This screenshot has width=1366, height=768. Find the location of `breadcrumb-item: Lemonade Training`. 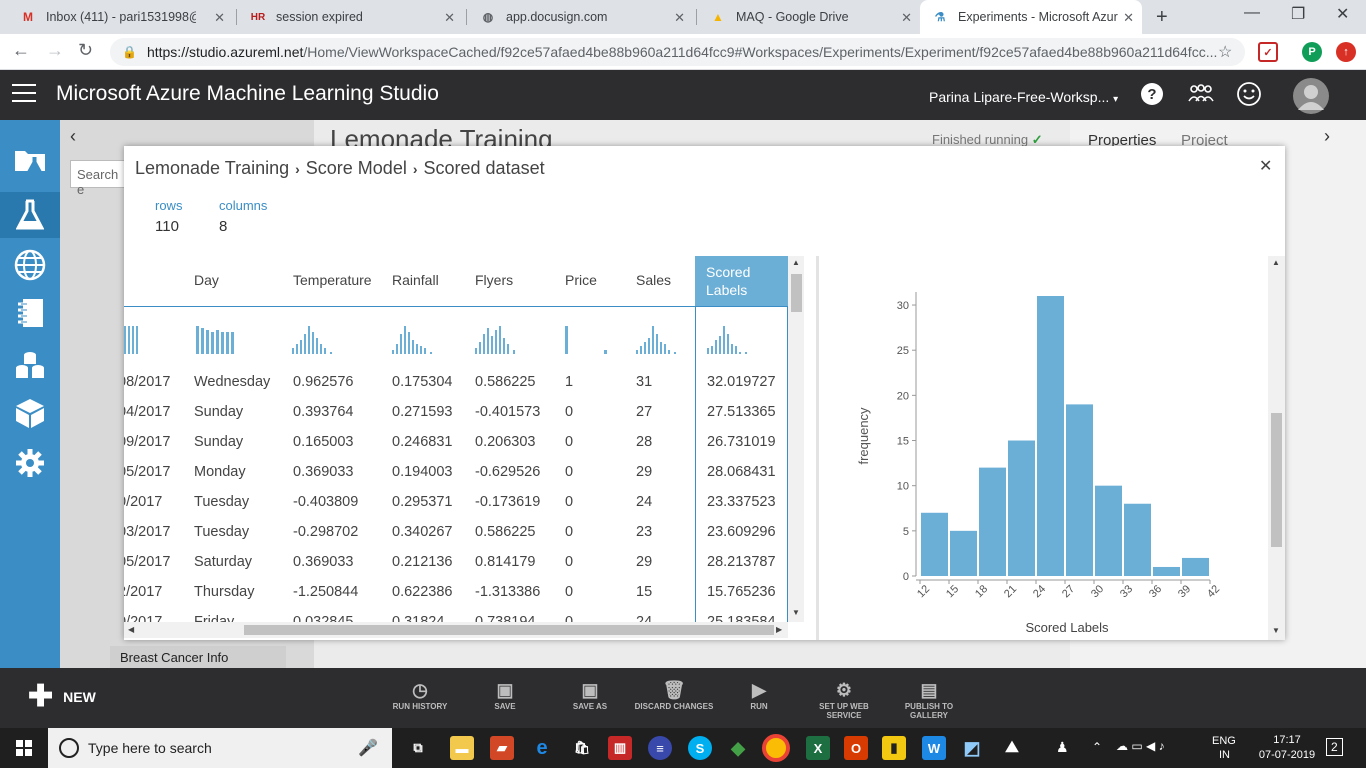

breadcrumb-item: Lemonade Training is located at coordinates (212, 168).